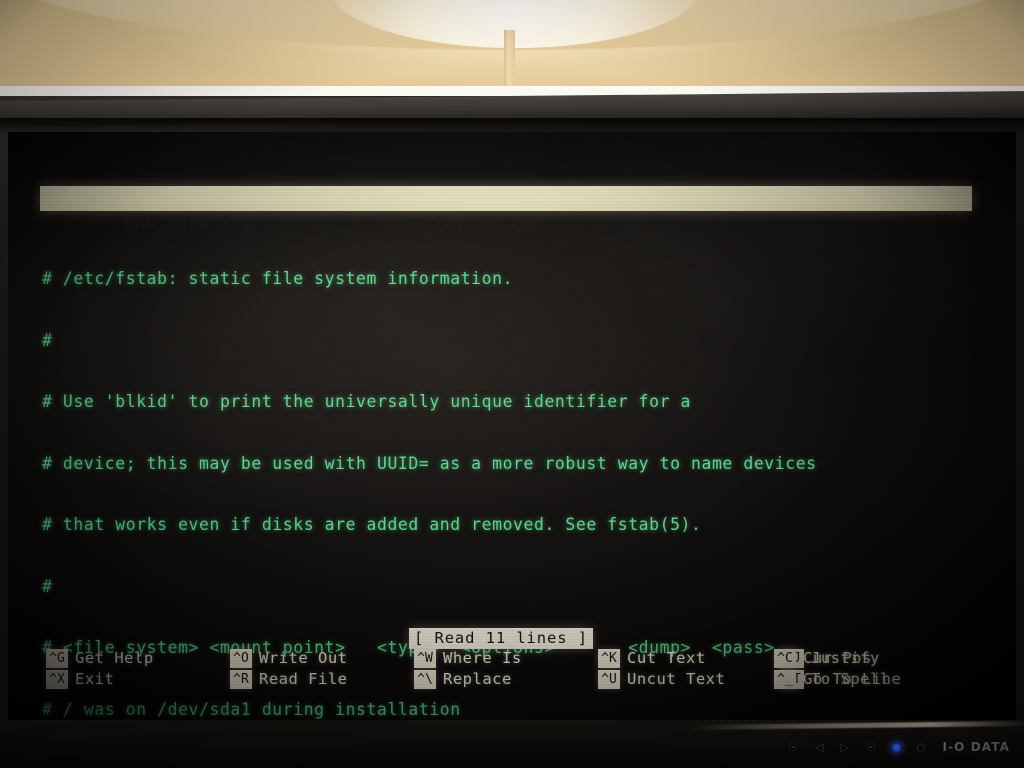 The image size is (1024, 768). Describe the element at coordinates (896, 747) in the screenshot. I see `power-led-indicator` at that location.